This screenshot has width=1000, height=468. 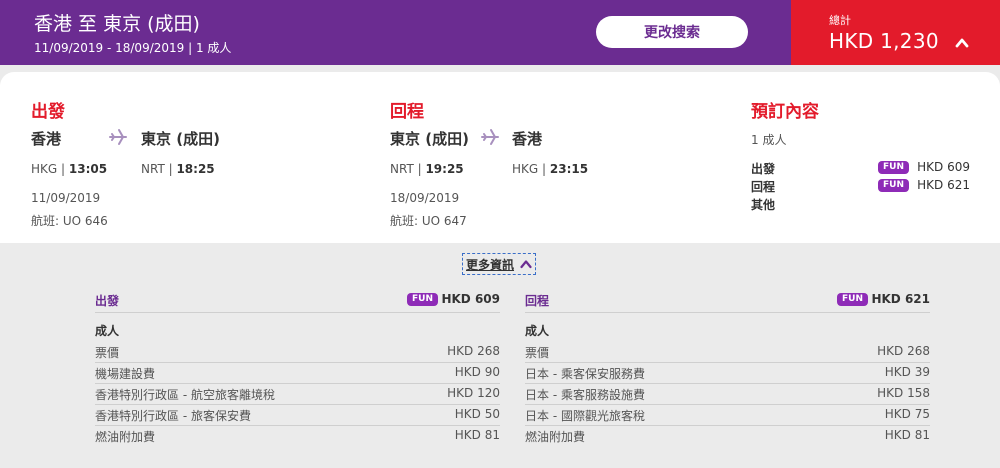 What do you see at coordinates (903, 393) in the screenshot?
I see `breakdown-item-value: HKD 158` at bounding box center [903, 393].